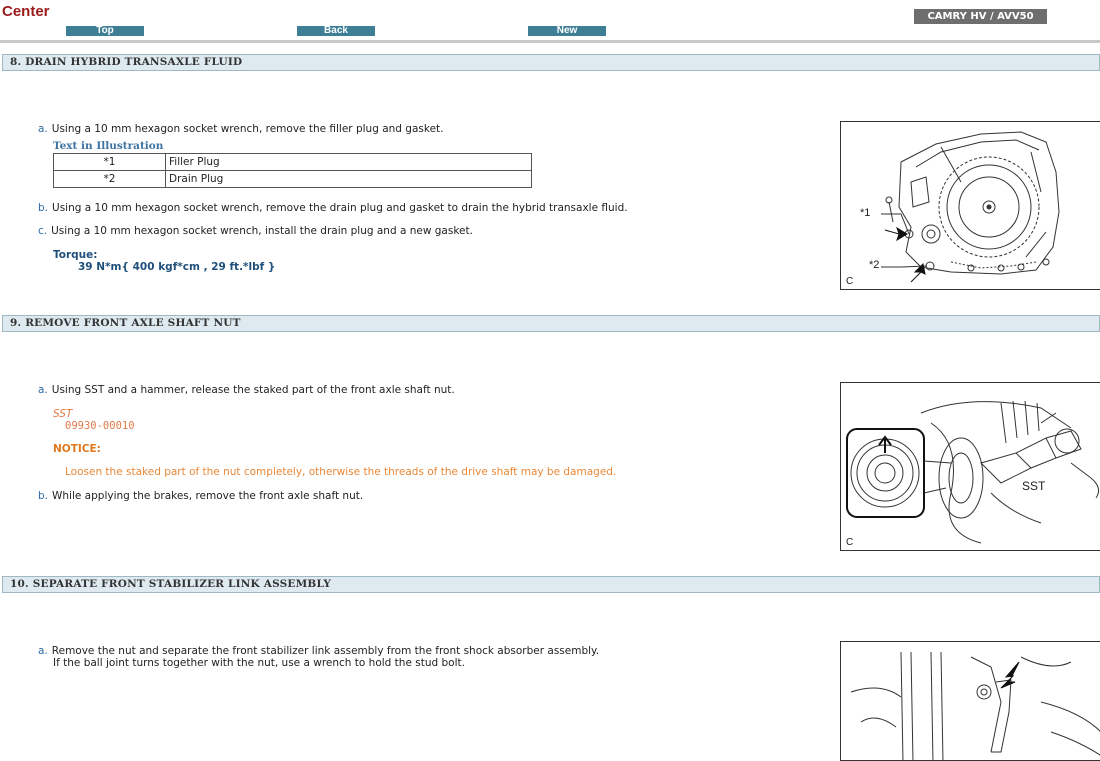 Image resolution: width=1100 pixels, height=761 pixels. Describe the element at coordinates (348, 162) in the screenshot. I see `table-cell-value: Filler Plug` at that location.